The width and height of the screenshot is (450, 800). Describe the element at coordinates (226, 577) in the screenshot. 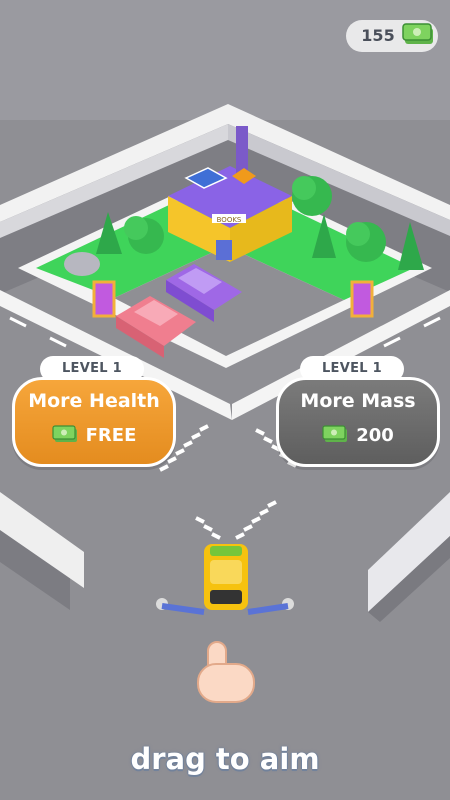

I see `player-taxi` at that location.